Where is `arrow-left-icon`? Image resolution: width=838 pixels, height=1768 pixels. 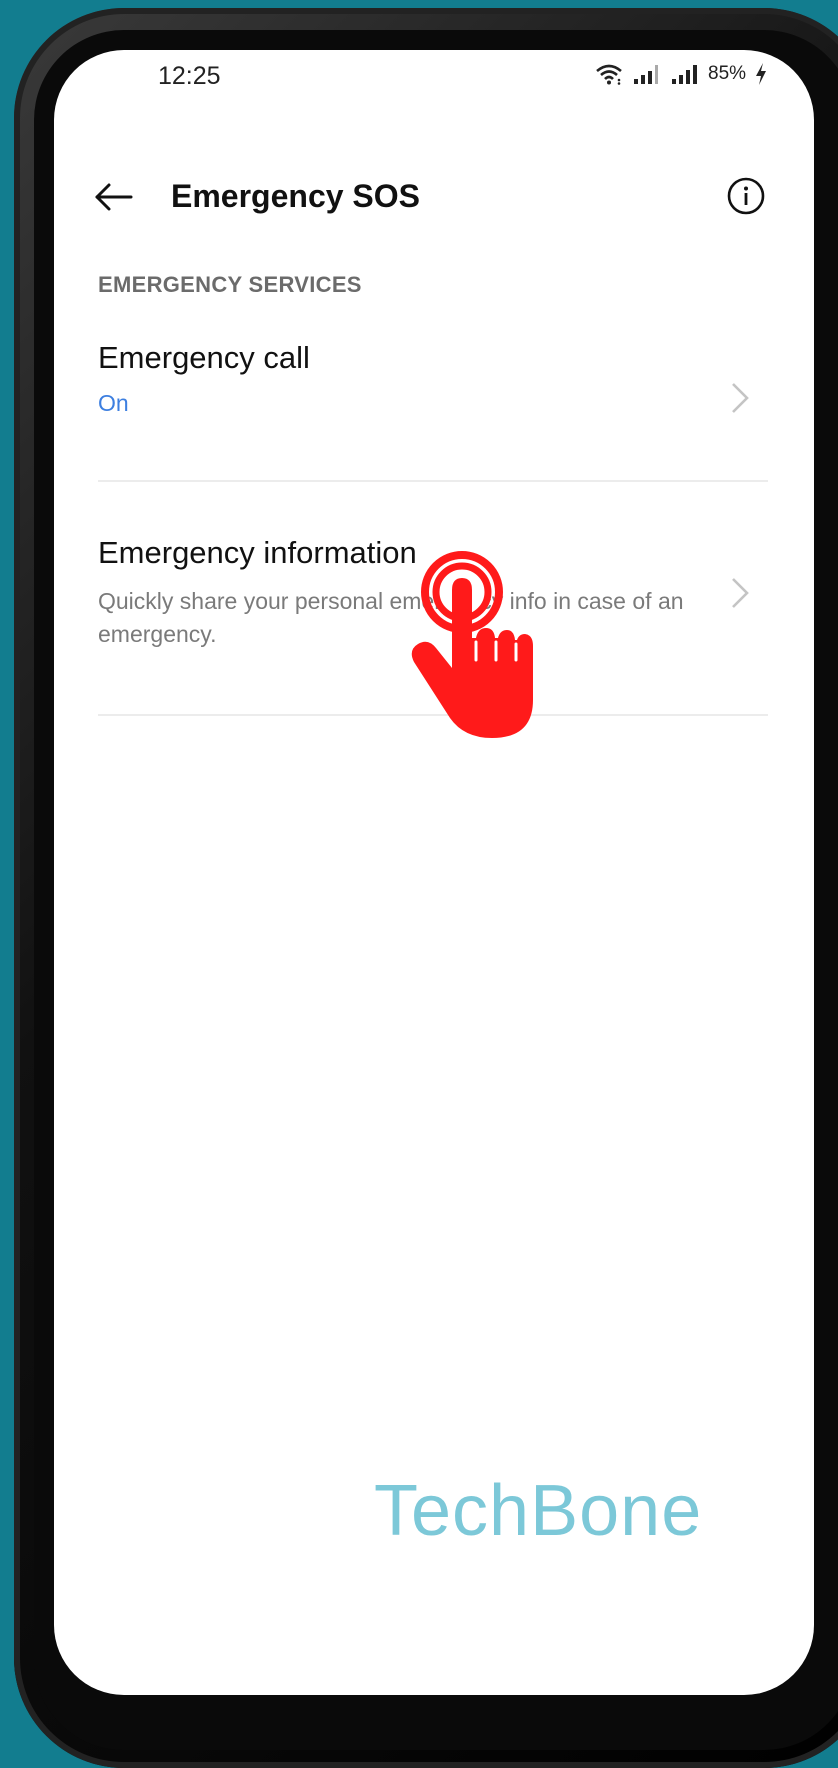
arrow-left-icon is located at coordinates (114, 197).